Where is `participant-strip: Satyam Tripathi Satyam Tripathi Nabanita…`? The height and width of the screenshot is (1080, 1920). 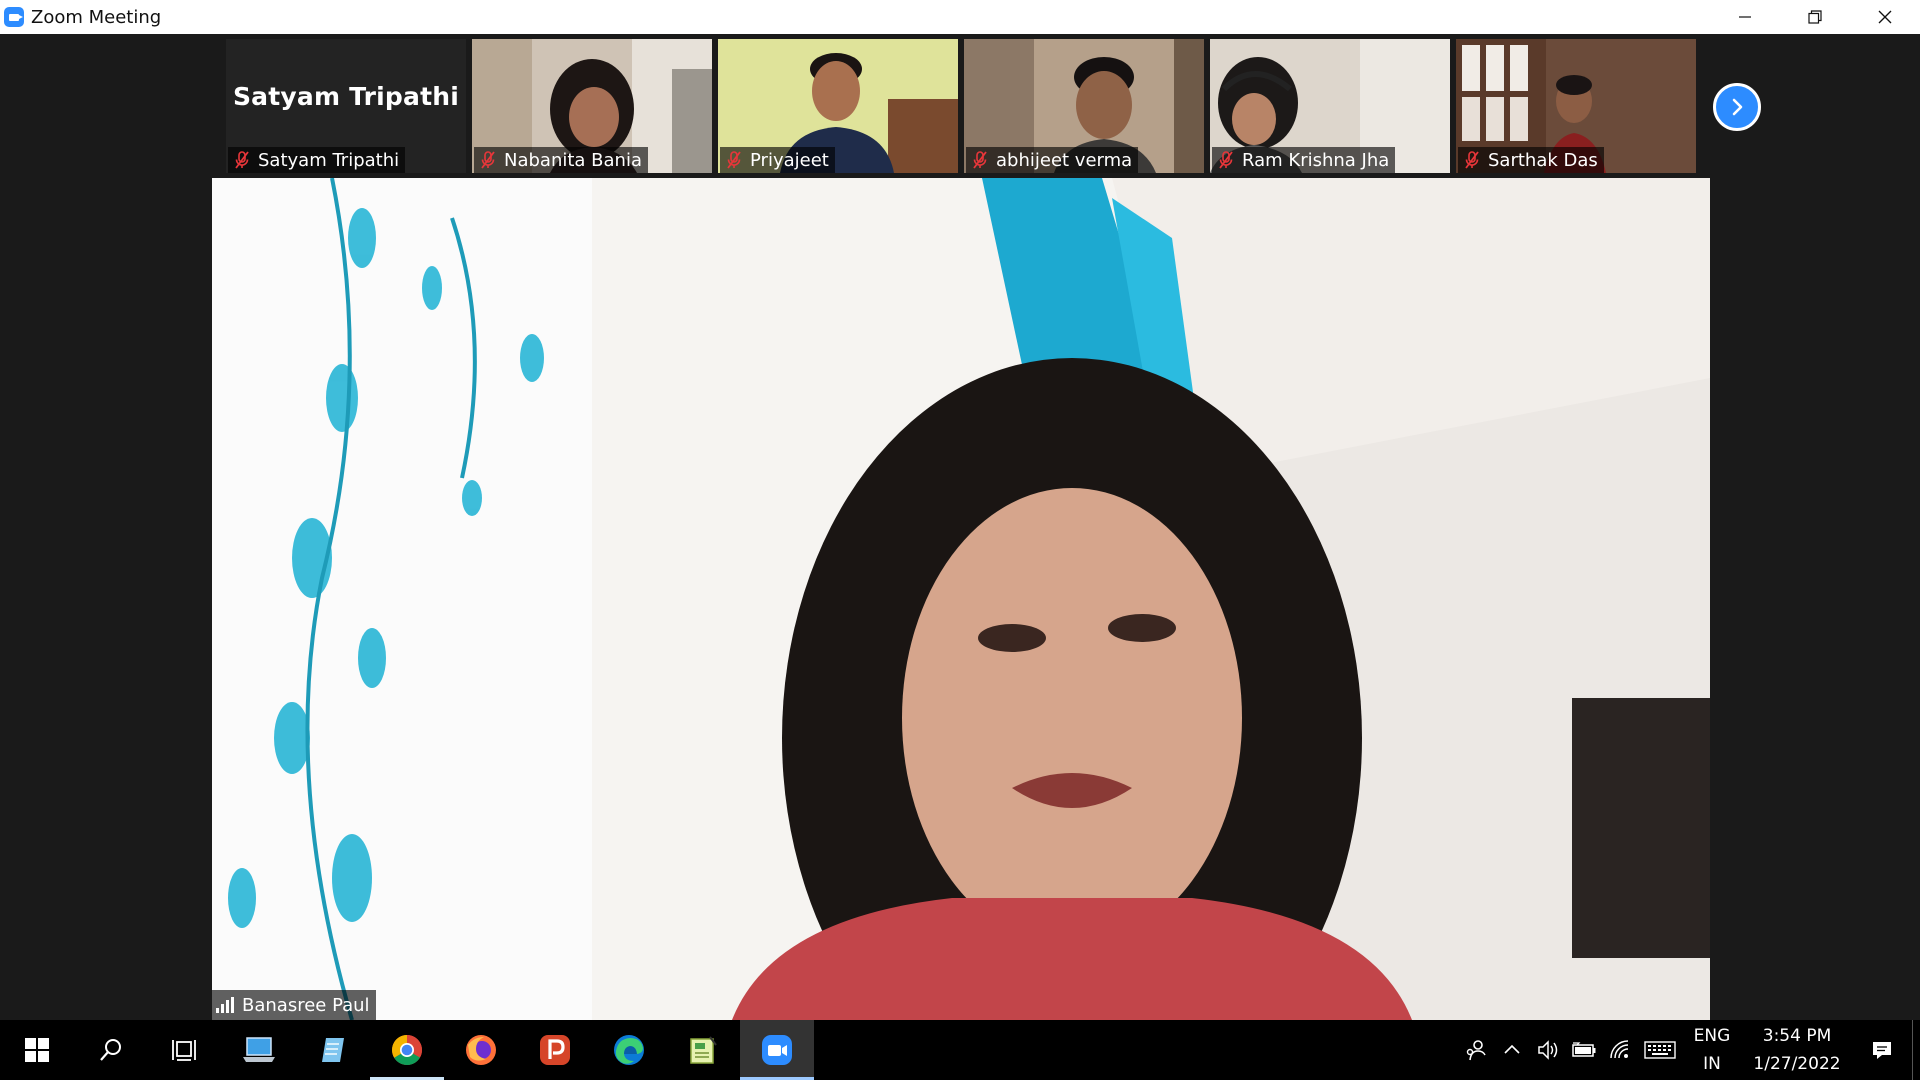
participant-strip: Satyam Tripathi Satyam Tripathi Nabanita… is located at coordinates (961, 106).